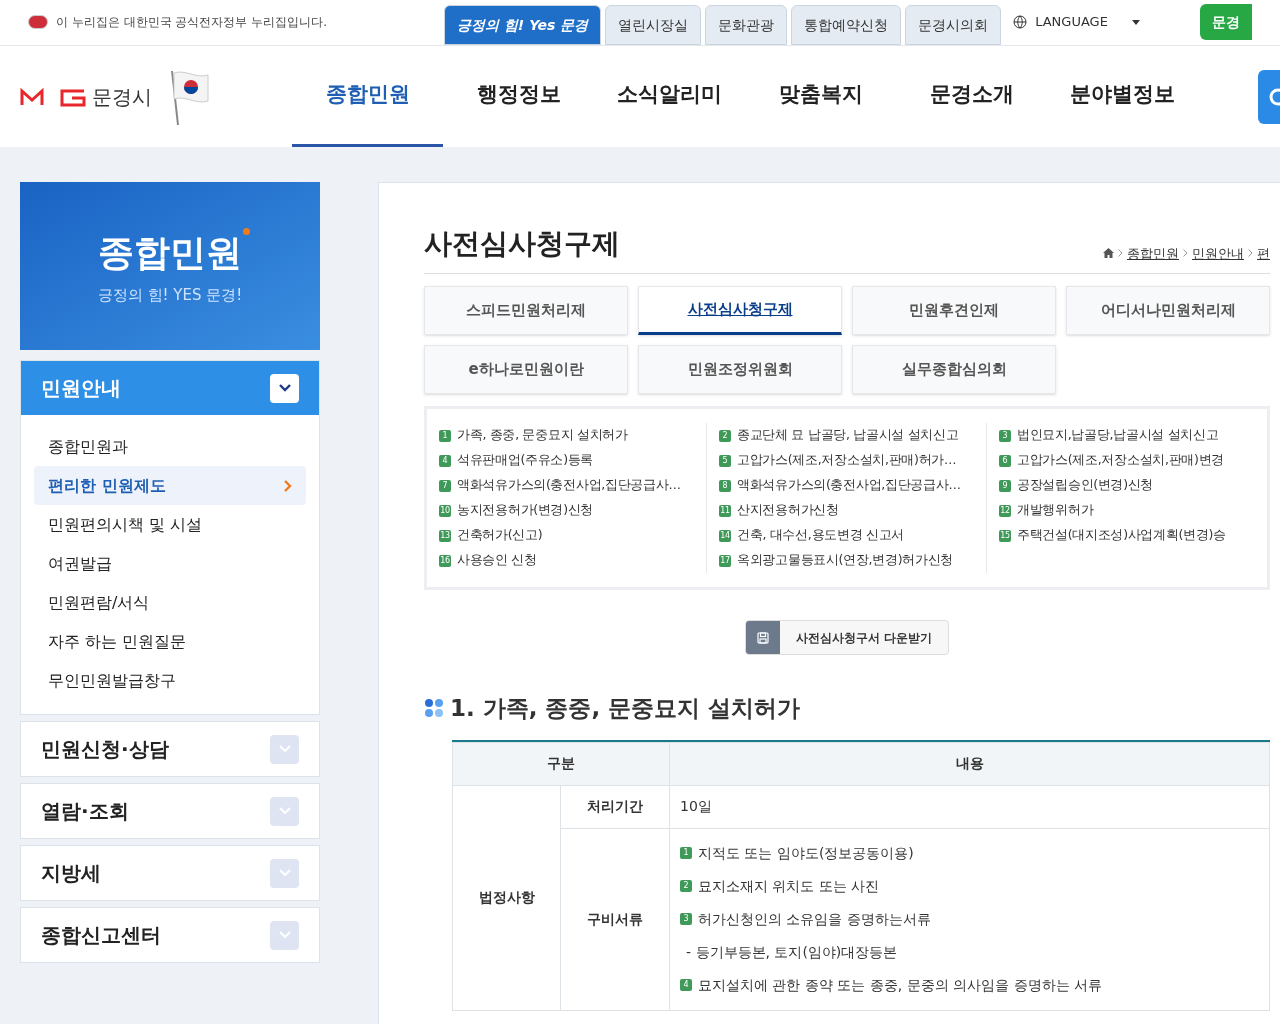  I want to click on list-link: 1 가족, 종중, 문중묘지 설치허가, so click(566, 435).